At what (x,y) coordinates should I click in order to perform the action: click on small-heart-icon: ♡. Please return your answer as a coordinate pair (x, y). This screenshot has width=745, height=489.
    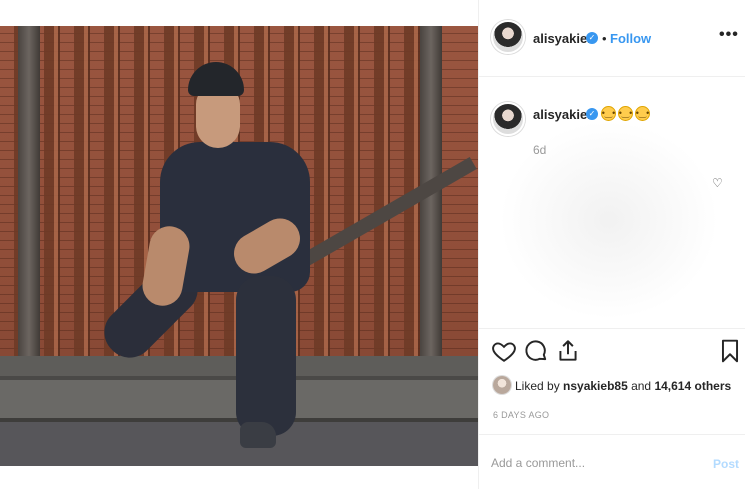
    Looking at the image, I should click on (717, 183).